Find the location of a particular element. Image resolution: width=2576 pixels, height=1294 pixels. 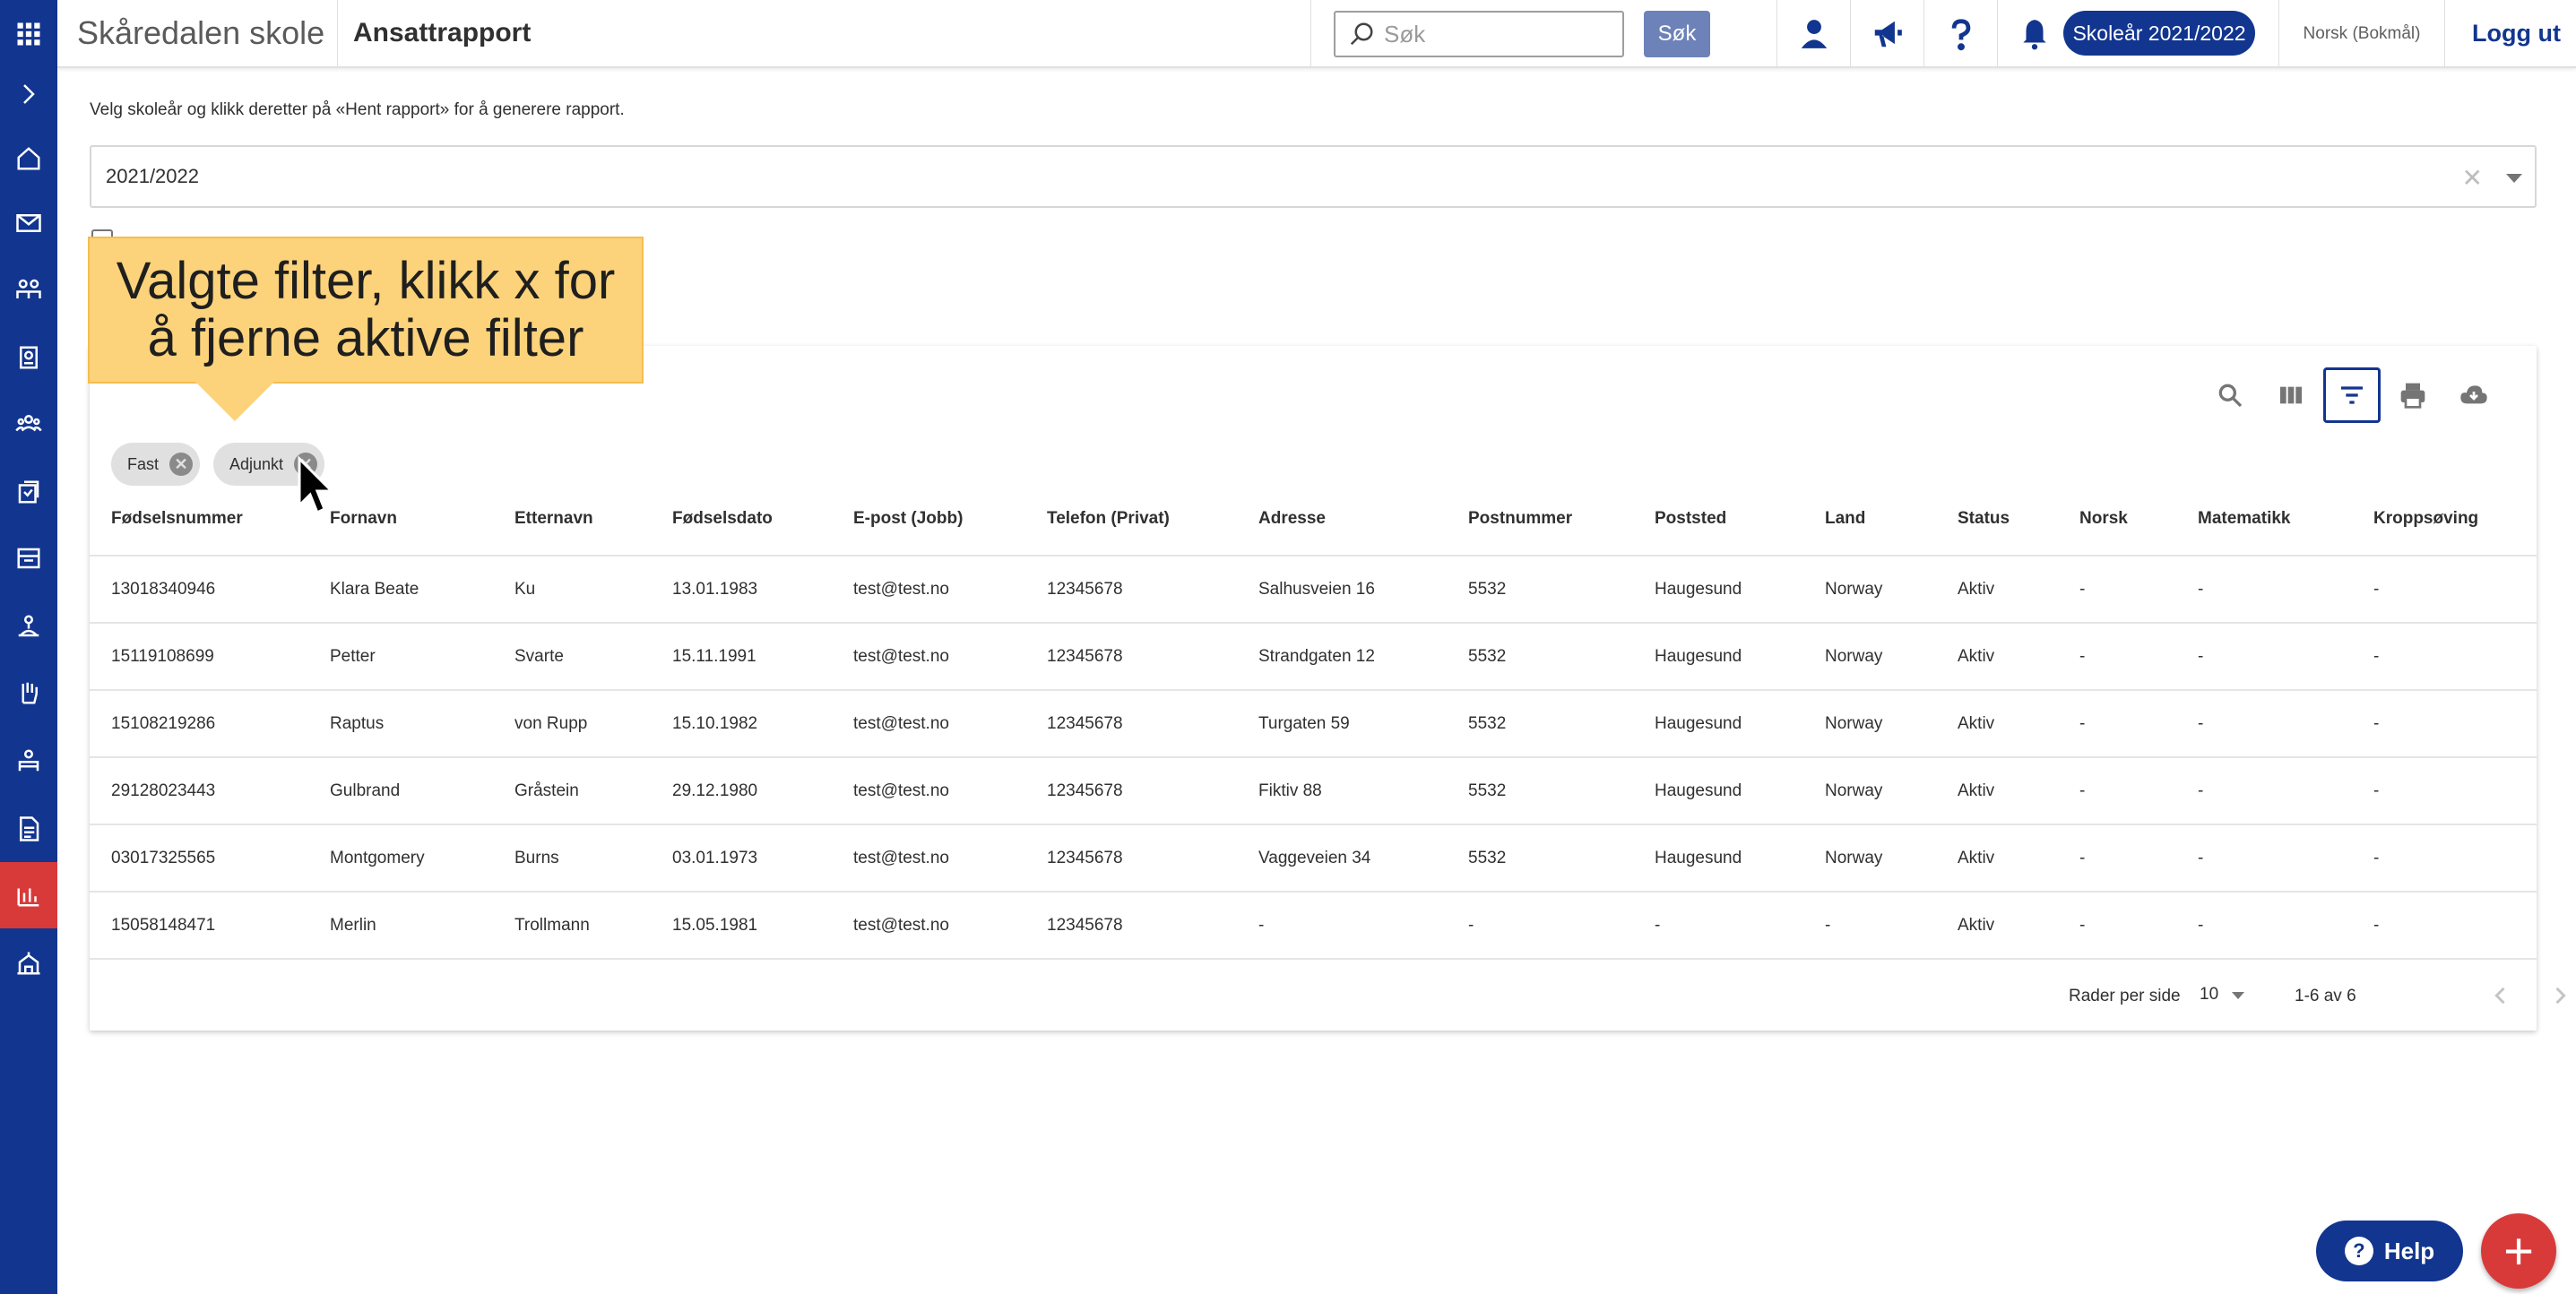

column-header: Norsk is located at coordinates (2103, 519).